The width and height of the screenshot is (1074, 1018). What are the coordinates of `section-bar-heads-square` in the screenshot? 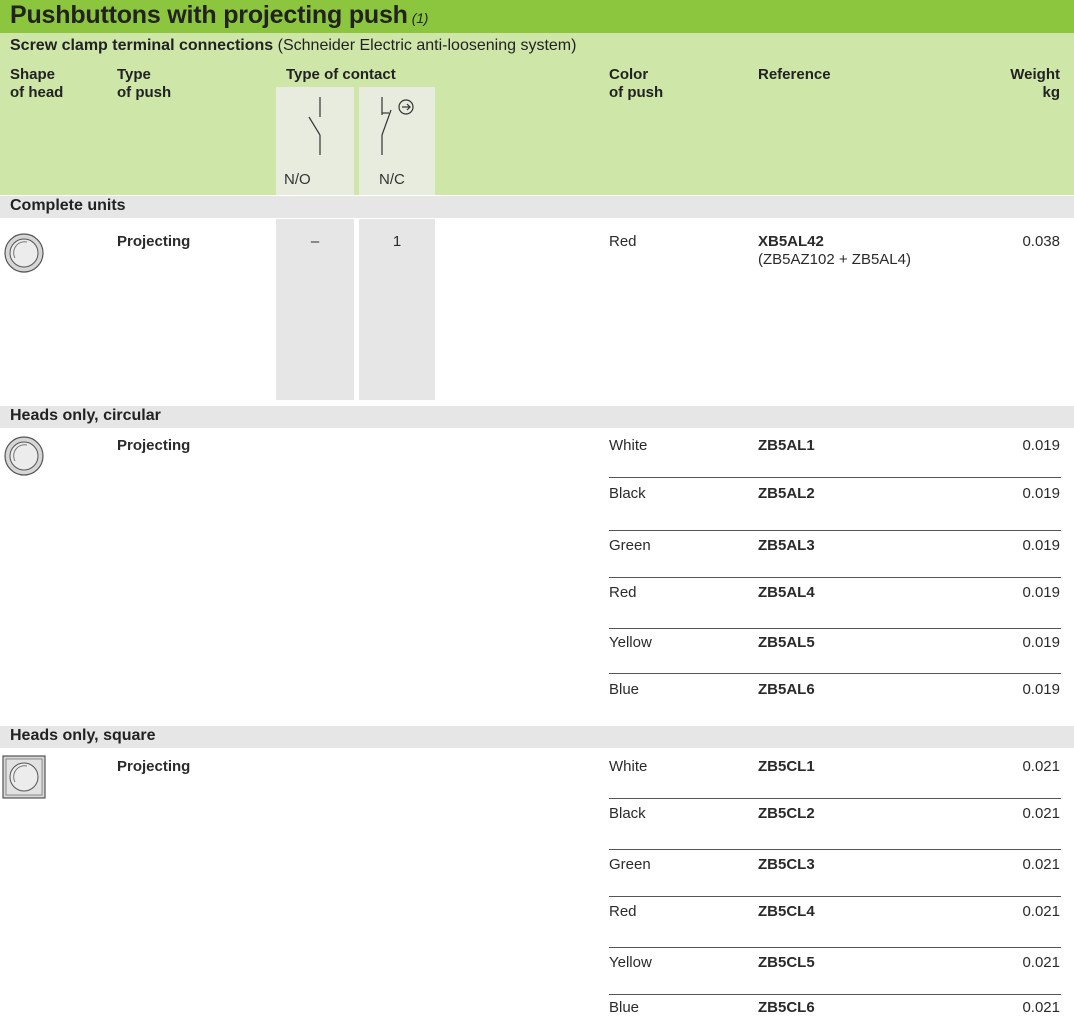 It's located at (537, 737).